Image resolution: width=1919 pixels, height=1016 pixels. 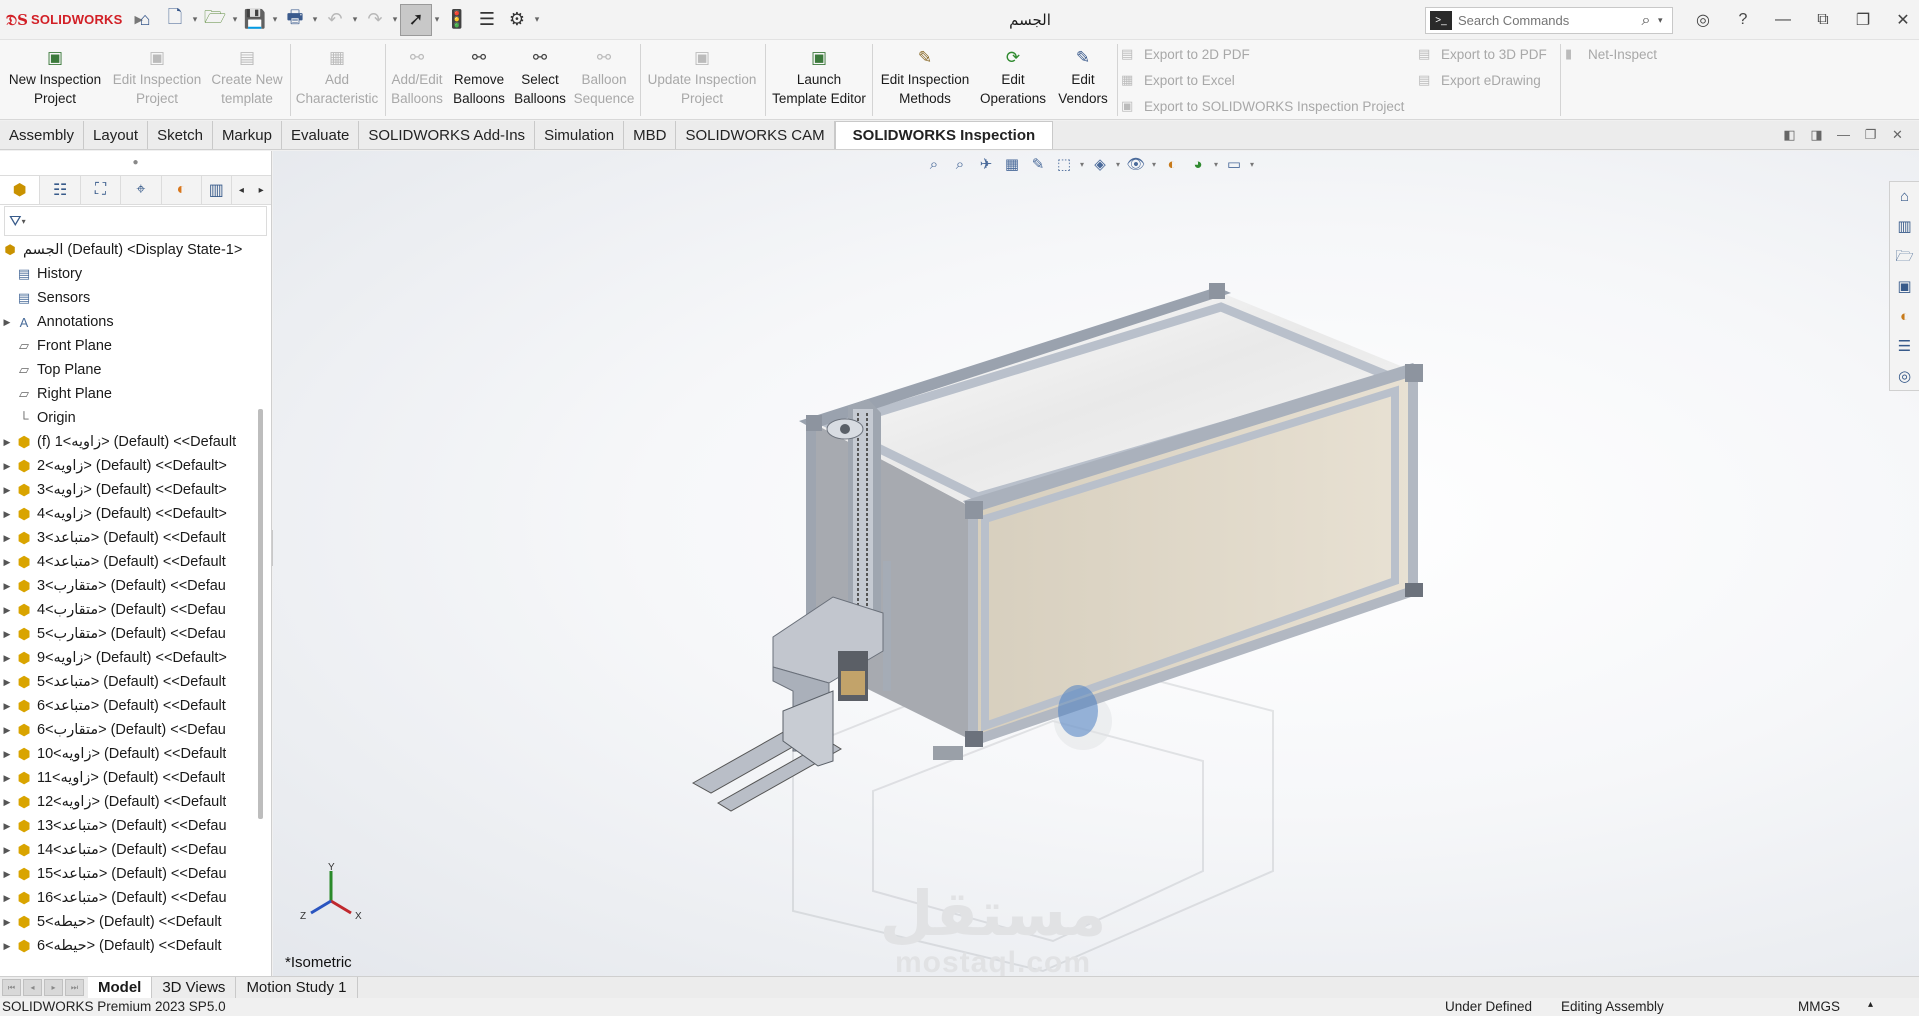 I want to click on tree-item-component: ▶ ⬢ 3<متباعد> (Default) <<Default, so click(x=129, y=538).